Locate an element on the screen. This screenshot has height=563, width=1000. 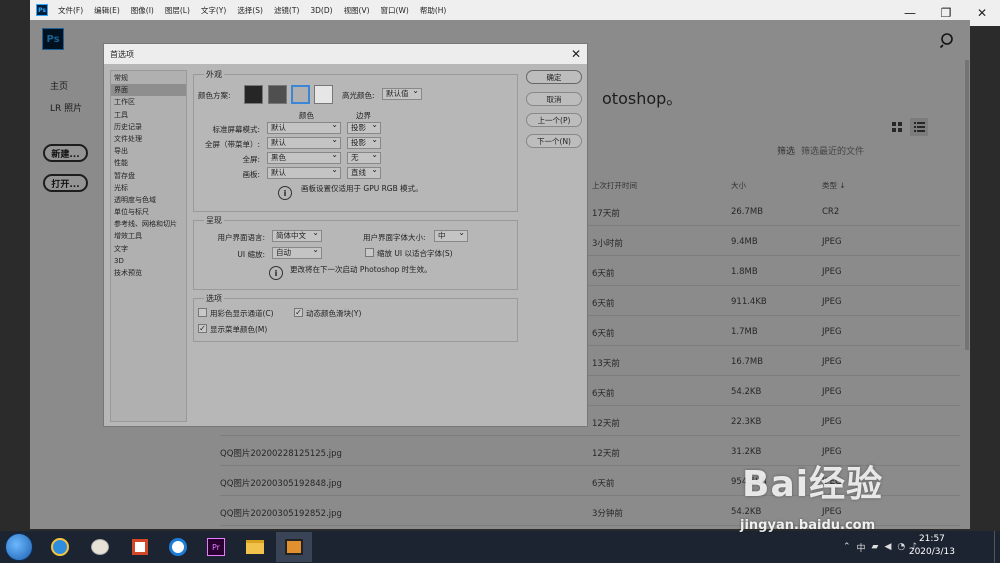
fullscreen-menu-border-select: 投影 is located at coordinates (364, 142).